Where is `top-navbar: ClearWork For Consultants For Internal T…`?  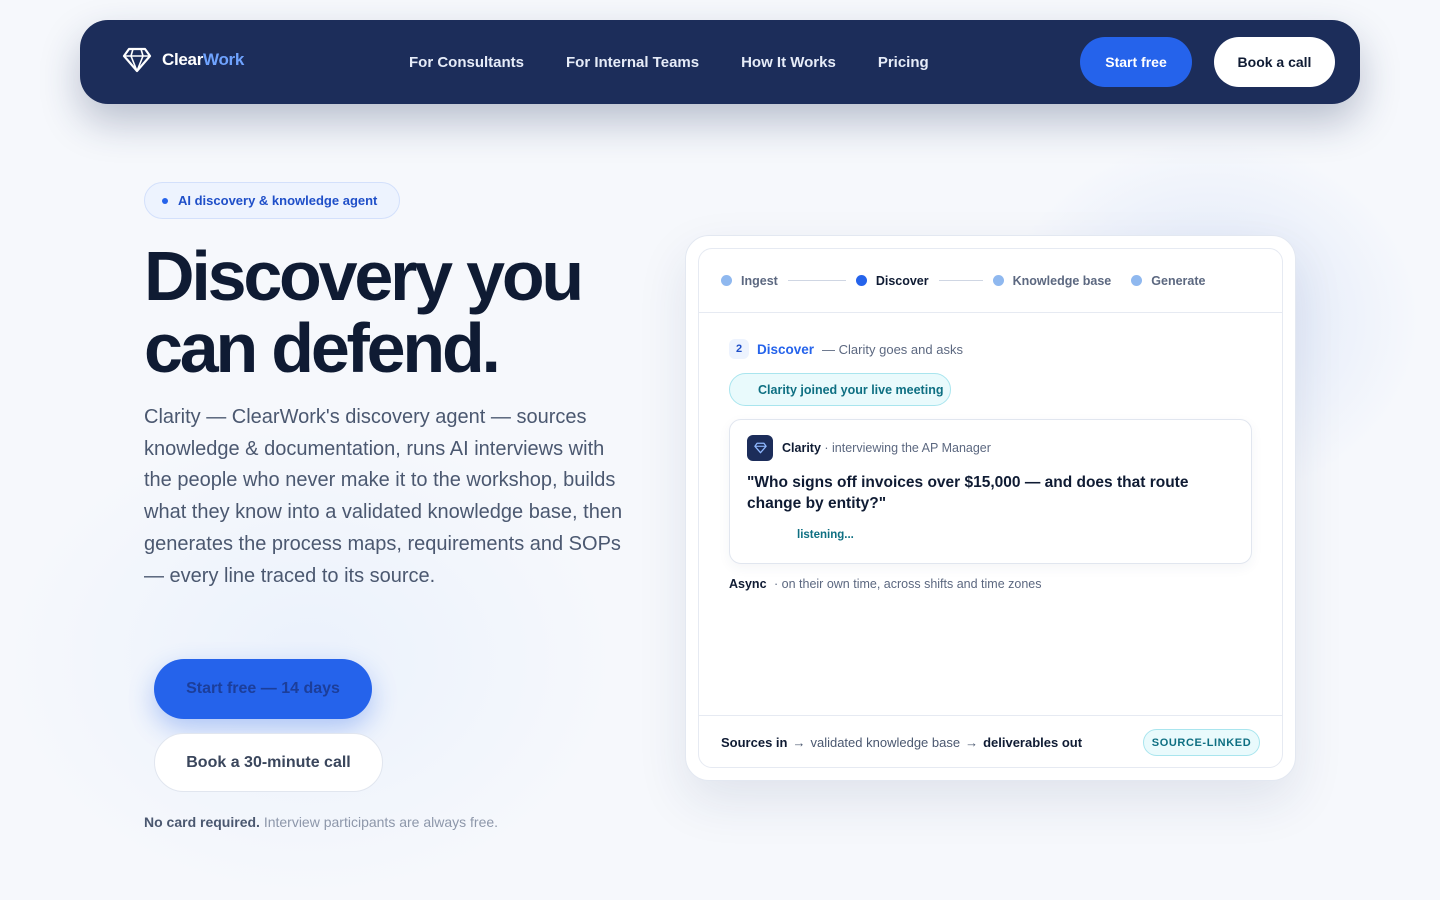 top-navbar: ClearWork For Consultants For Internal T… is located at coordinates (720, 62).